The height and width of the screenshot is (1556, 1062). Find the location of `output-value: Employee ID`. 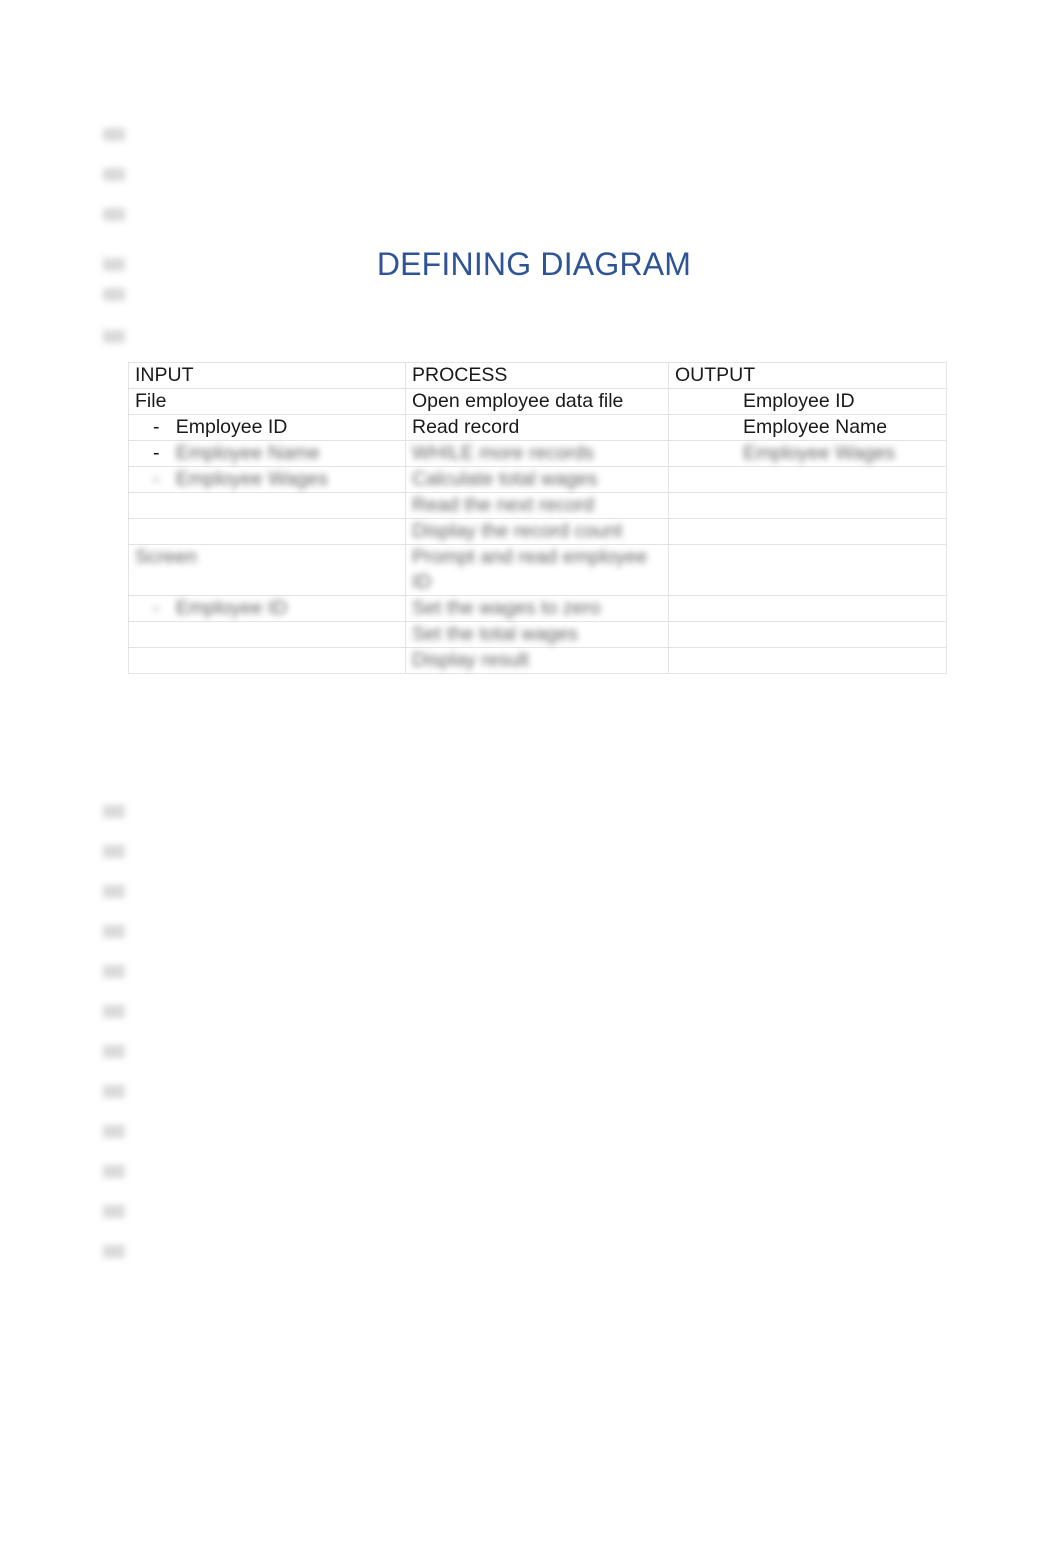

output-value: Employee ID is located at coordinates (799, 401).